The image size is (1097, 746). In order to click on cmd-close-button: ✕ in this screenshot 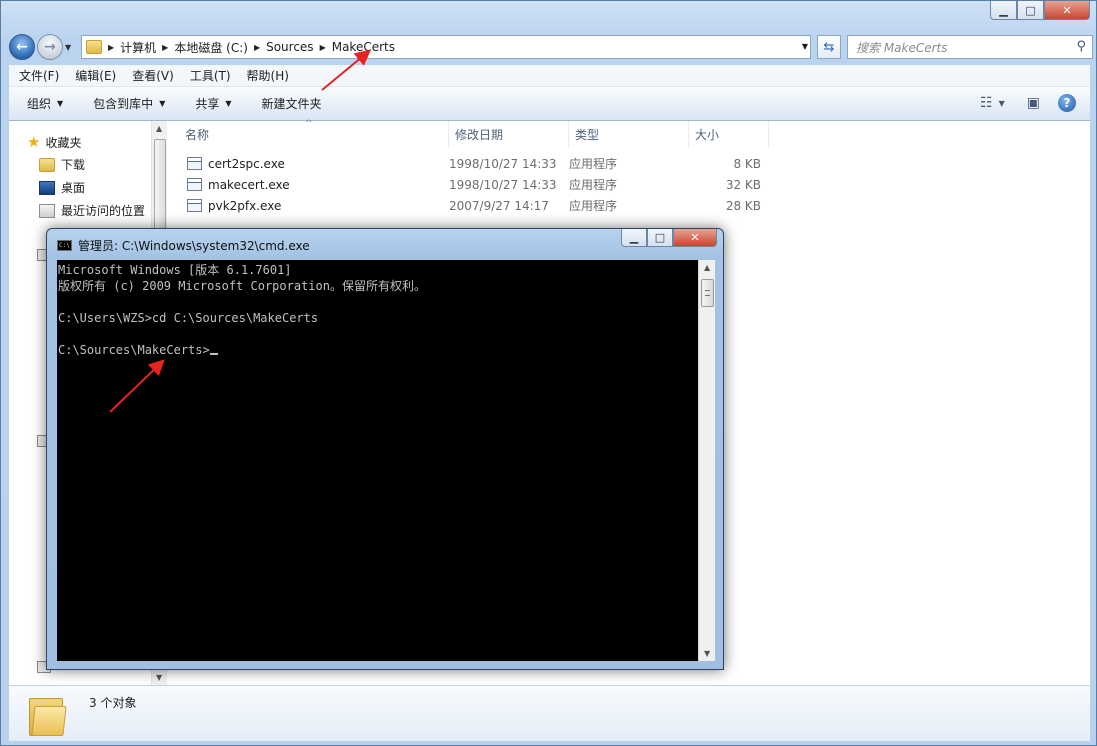, I will do `click(695, 238)`.